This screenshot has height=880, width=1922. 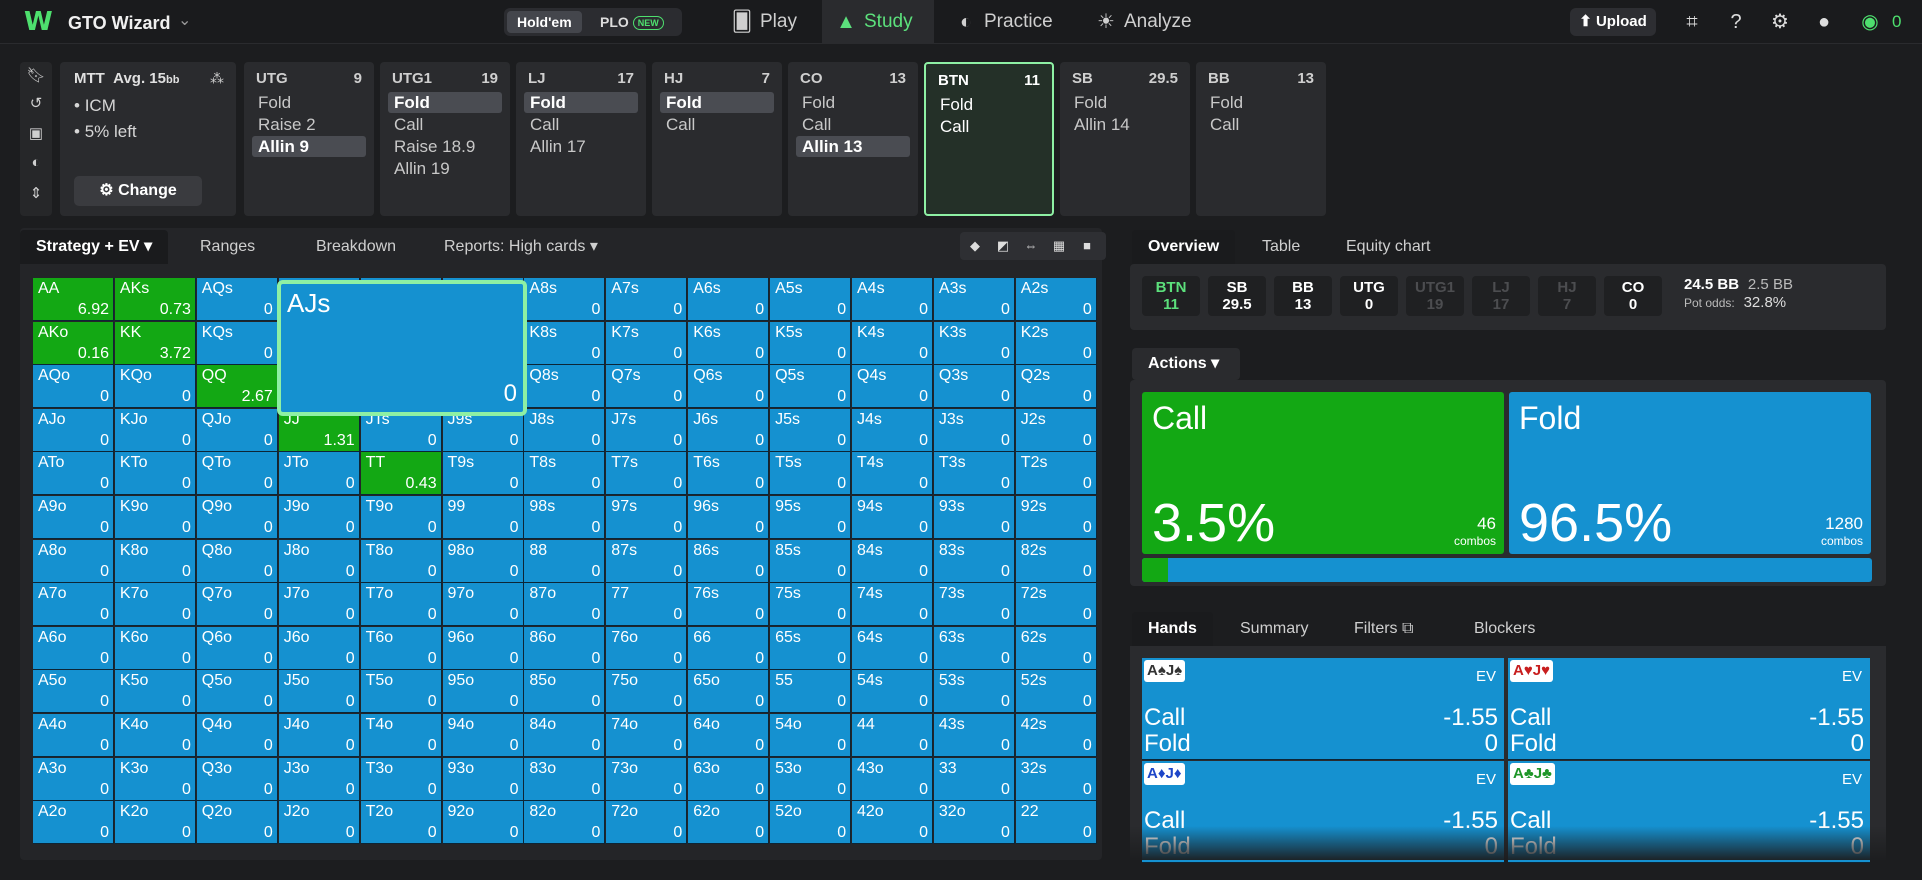 What do you see at coordinates (1056, 823) in the screenshot?
I see `hand-cell: 22 0` at bounding box center [1056, 823].